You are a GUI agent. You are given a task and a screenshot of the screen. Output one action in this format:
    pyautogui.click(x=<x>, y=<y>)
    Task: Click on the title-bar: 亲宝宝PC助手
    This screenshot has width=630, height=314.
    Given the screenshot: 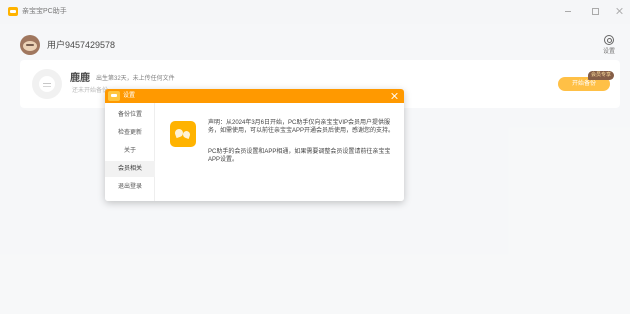 What is the action you would take?
    pyautogui.click(x=315, y=12)
    